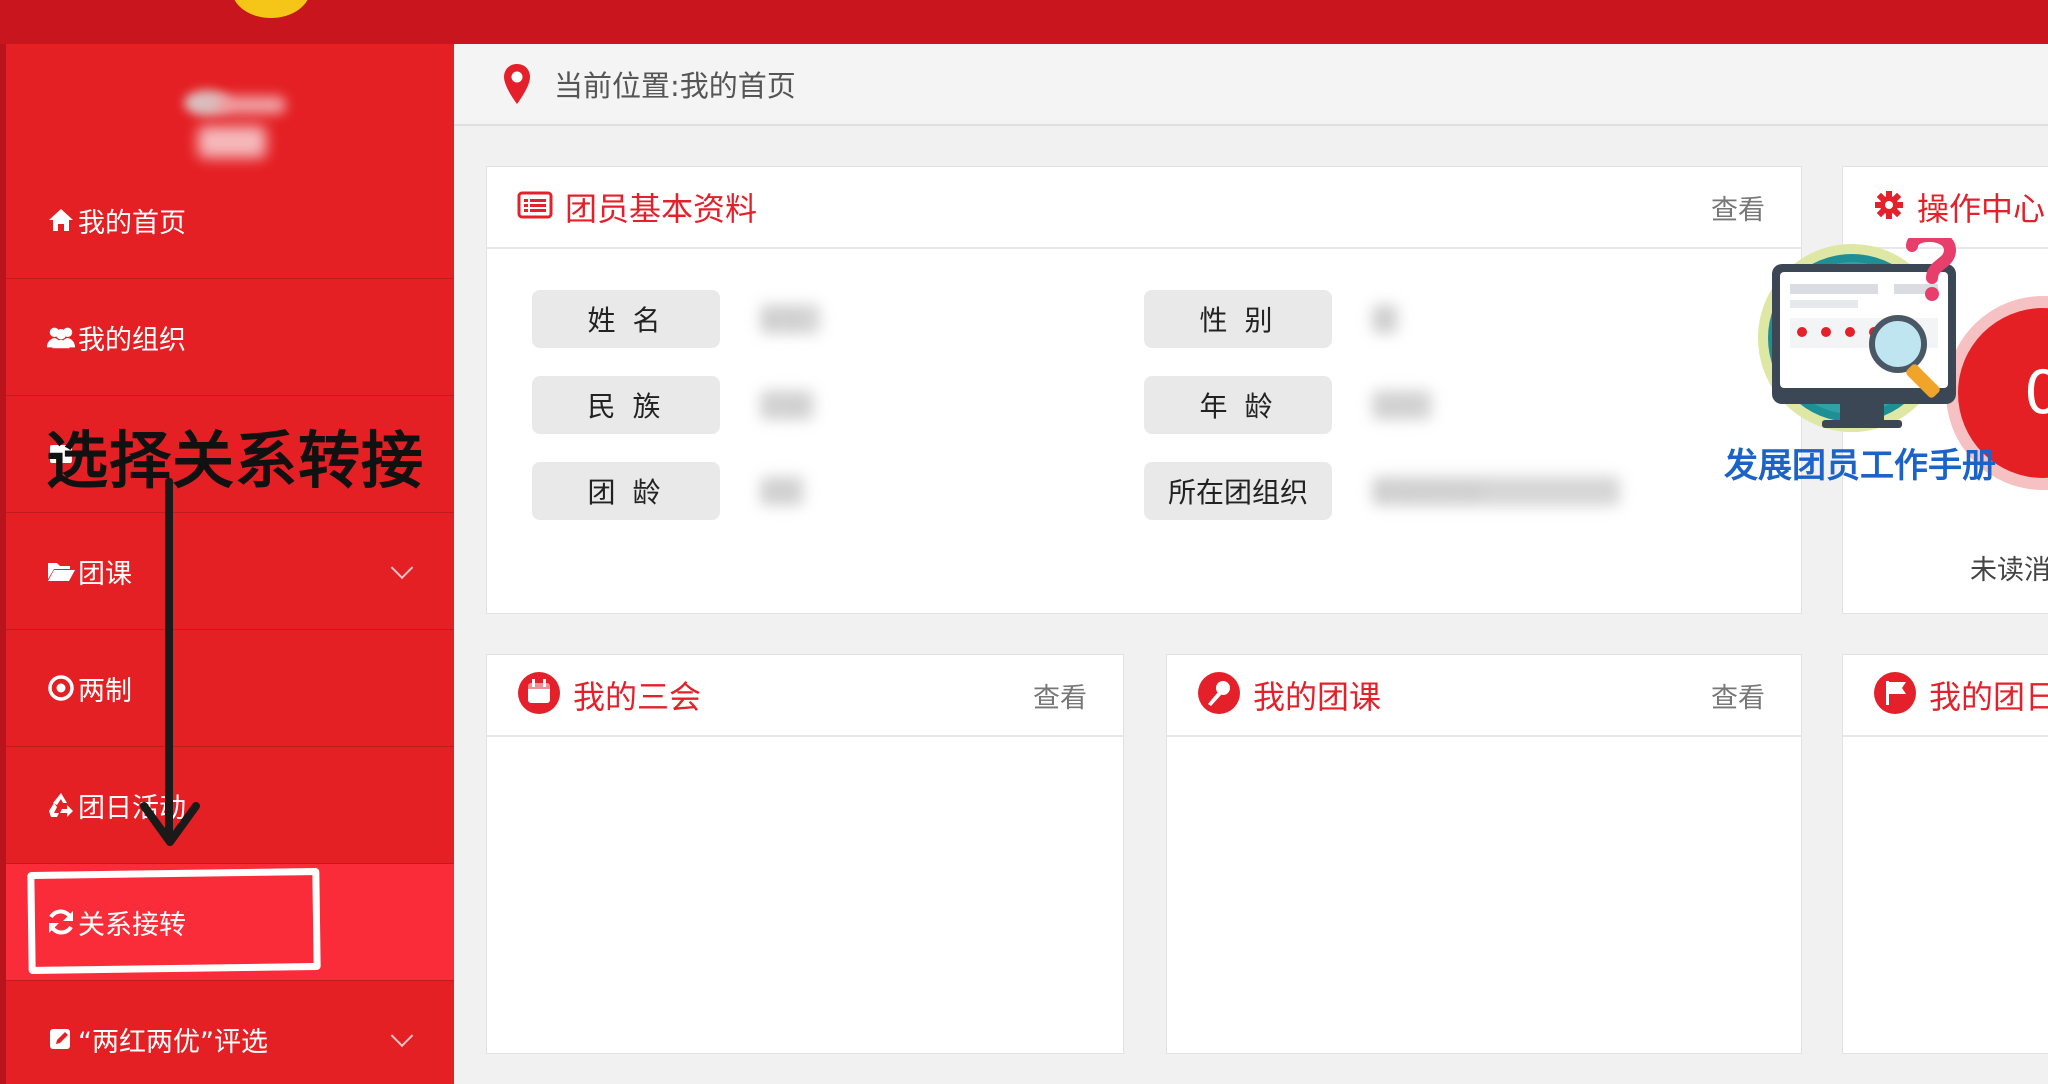  I want to click on card-title: 我的三会, so click(637, 697).